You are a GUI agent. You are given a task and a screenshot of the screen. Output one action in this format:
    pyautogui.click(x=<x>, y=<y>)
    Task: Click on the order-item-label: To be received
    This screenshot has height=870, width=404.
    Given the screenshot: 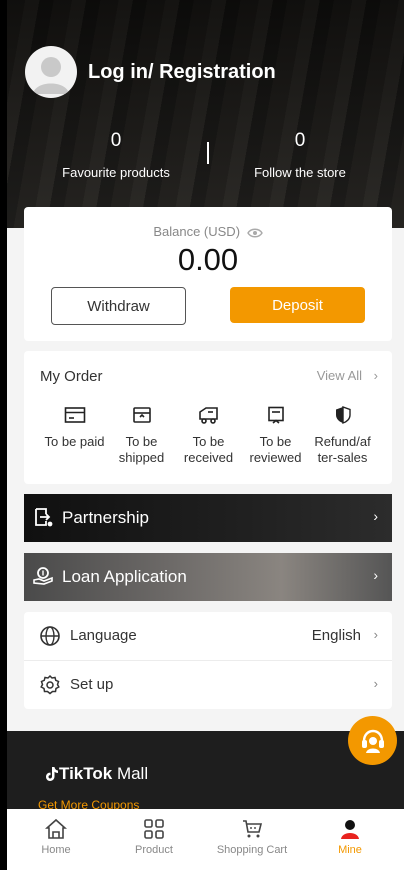 What is the action you would take?
    pyautogui.click(x=208, y=449)
    